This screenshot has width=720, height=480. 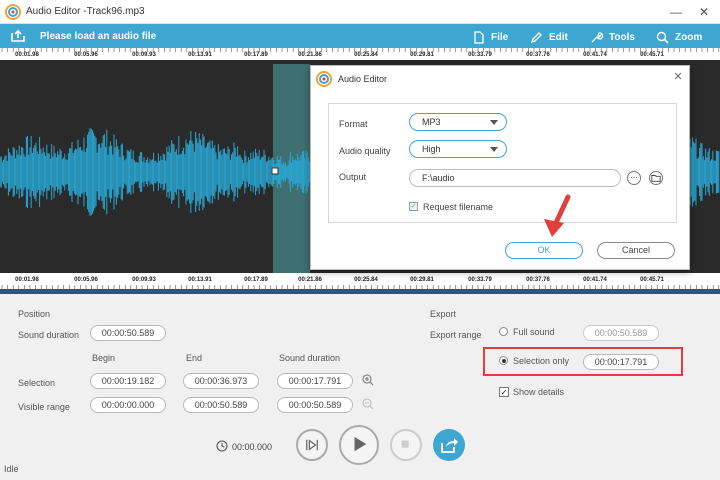 I want to click on minimize-button: —, so click(x=676, y=12).